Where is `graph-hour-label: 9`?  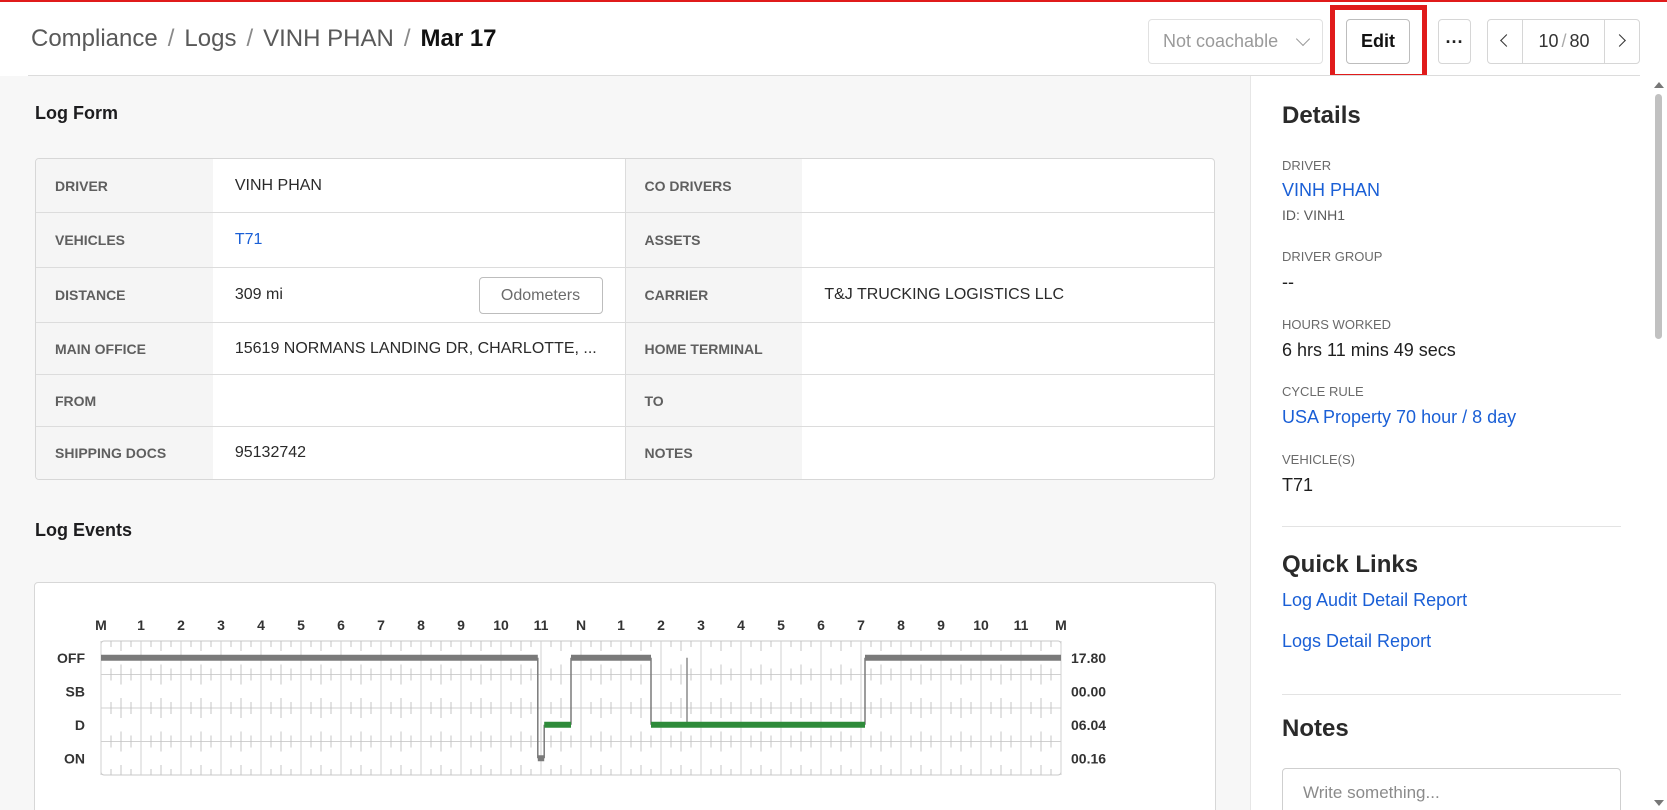
graph-hour-label: 9 is located at coordinates (461, 625).